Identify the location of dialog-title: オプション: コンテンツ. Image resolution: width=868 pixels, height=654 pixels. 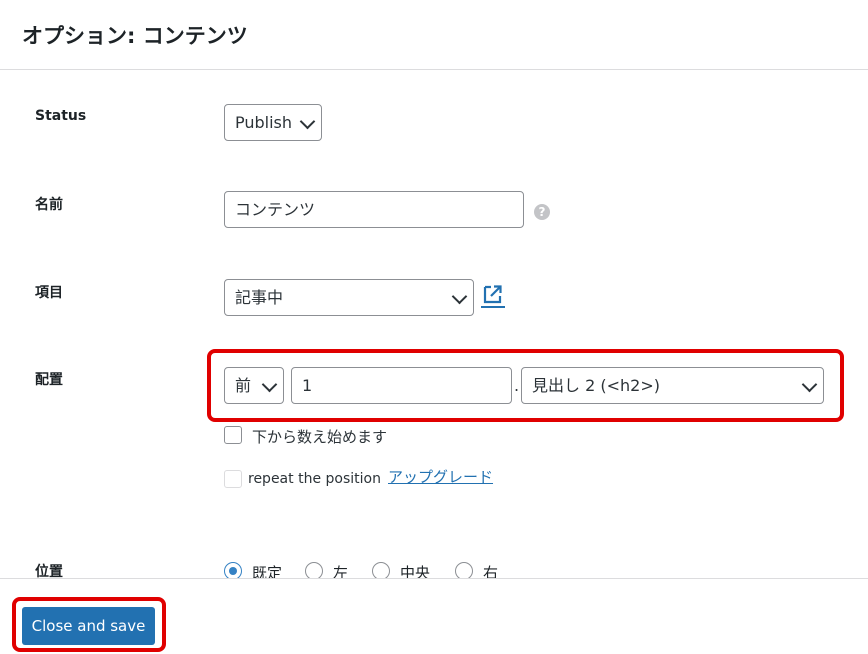
(135, 36).